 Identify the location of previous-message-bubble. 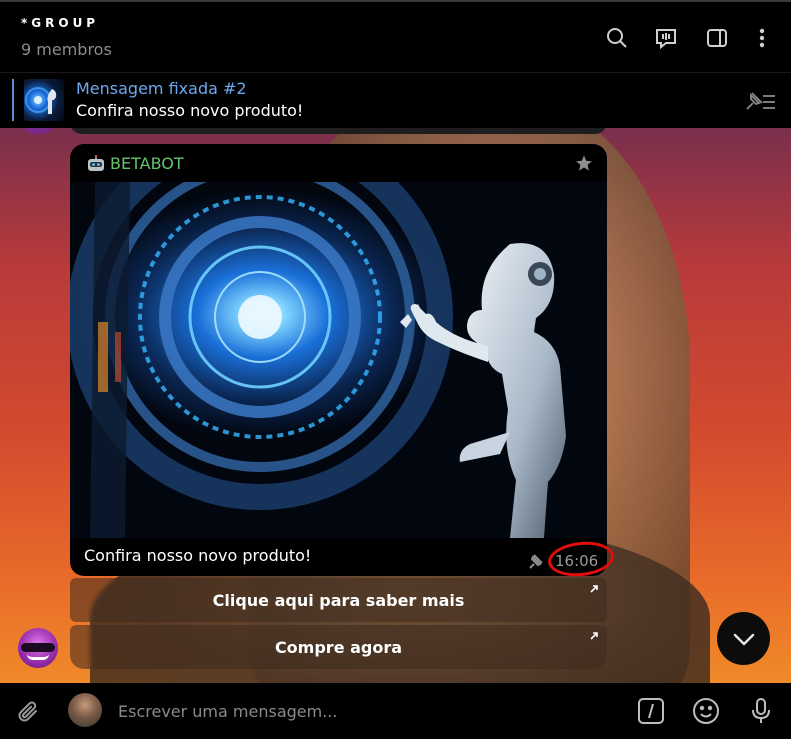
(338, 131).